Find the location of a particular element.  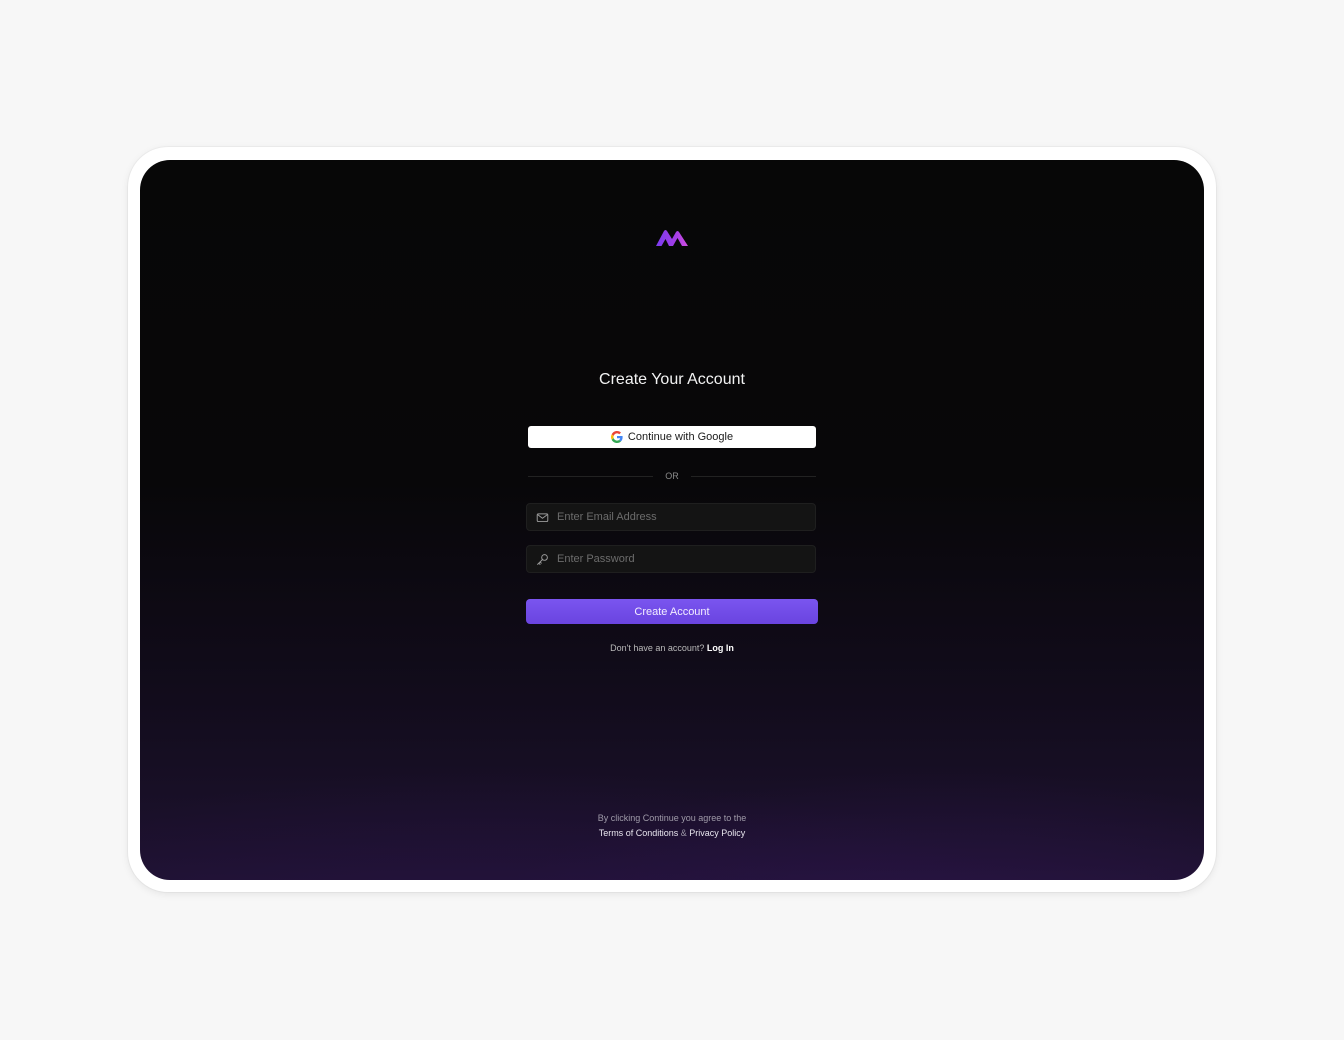

mail-icon is located at coordinates (542, 517).